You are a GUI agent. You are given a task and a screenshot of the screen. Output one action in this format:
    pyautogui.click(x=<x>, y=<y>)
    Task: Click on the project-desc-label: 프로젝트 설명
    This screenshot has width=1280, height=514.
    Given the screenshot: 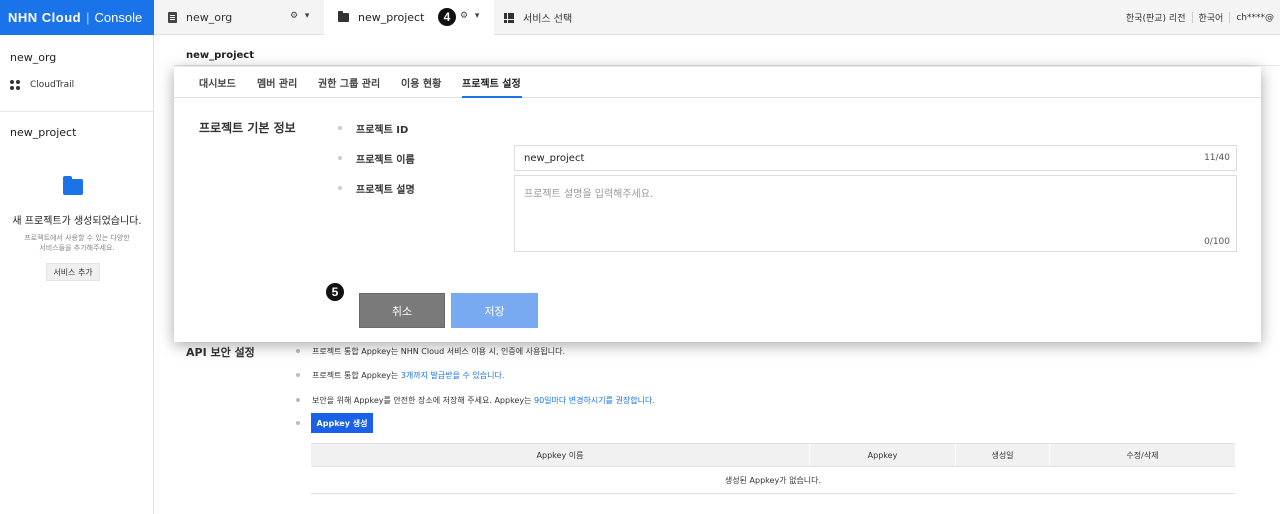 What is the action you would take?
    pyautogui.click(x=376, y=188)
    